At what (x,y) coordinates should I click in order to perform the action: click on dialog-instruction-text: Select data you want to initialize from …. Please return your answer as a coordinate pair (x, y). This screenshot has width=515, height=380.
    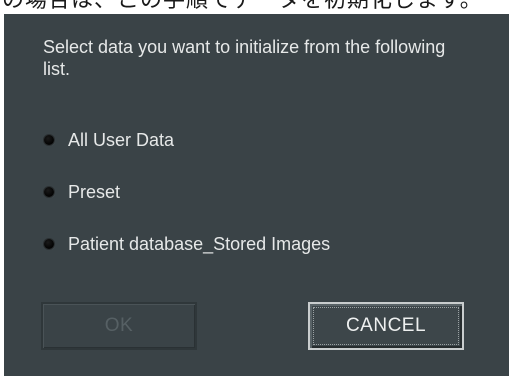
    Looking at the image, I should click on (244, 58).